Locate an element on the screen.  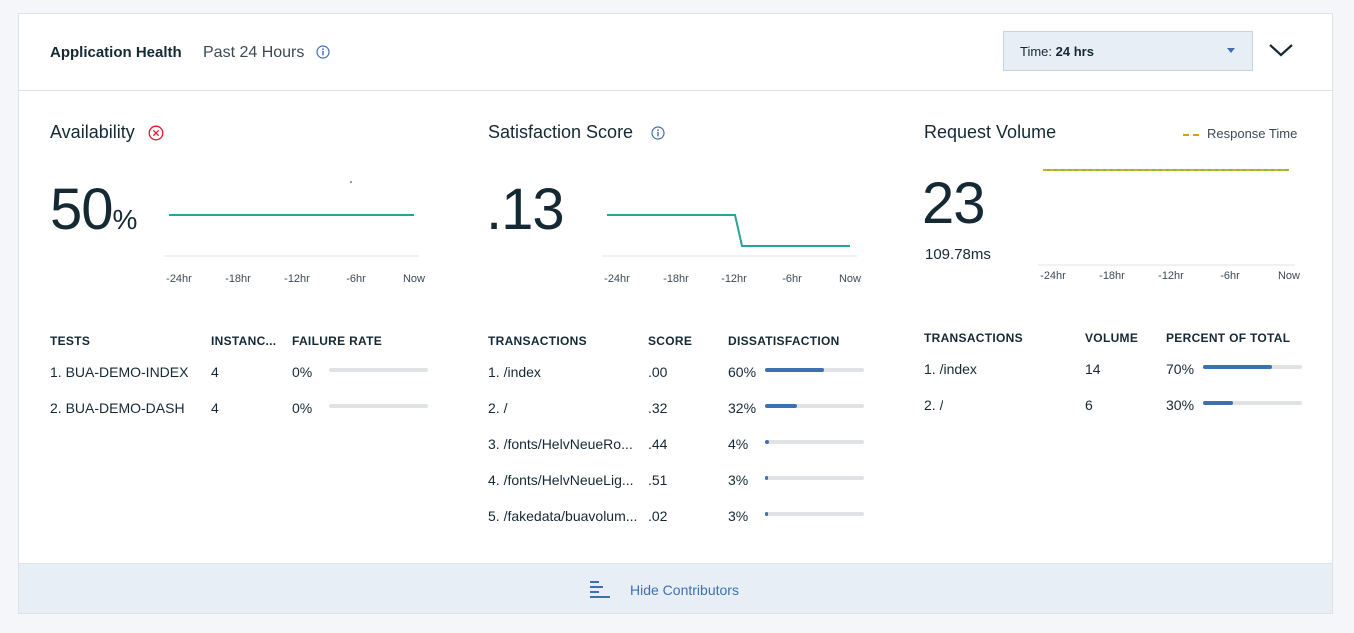
satisfaction-line is located at coordinates (728, 230).